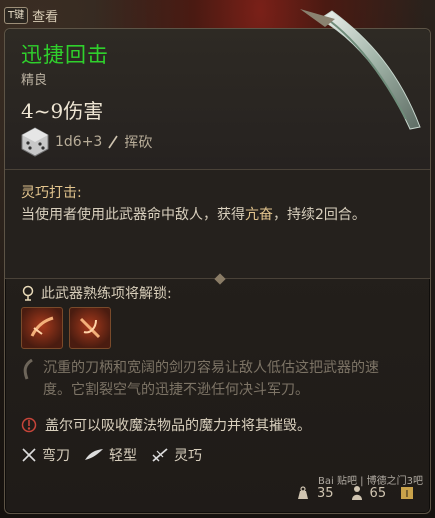 The image size is (435, 518). What do you see at coordinates (35, 142) in the screenshot?
I see `dice-icon` at bounding box center [35, 142].